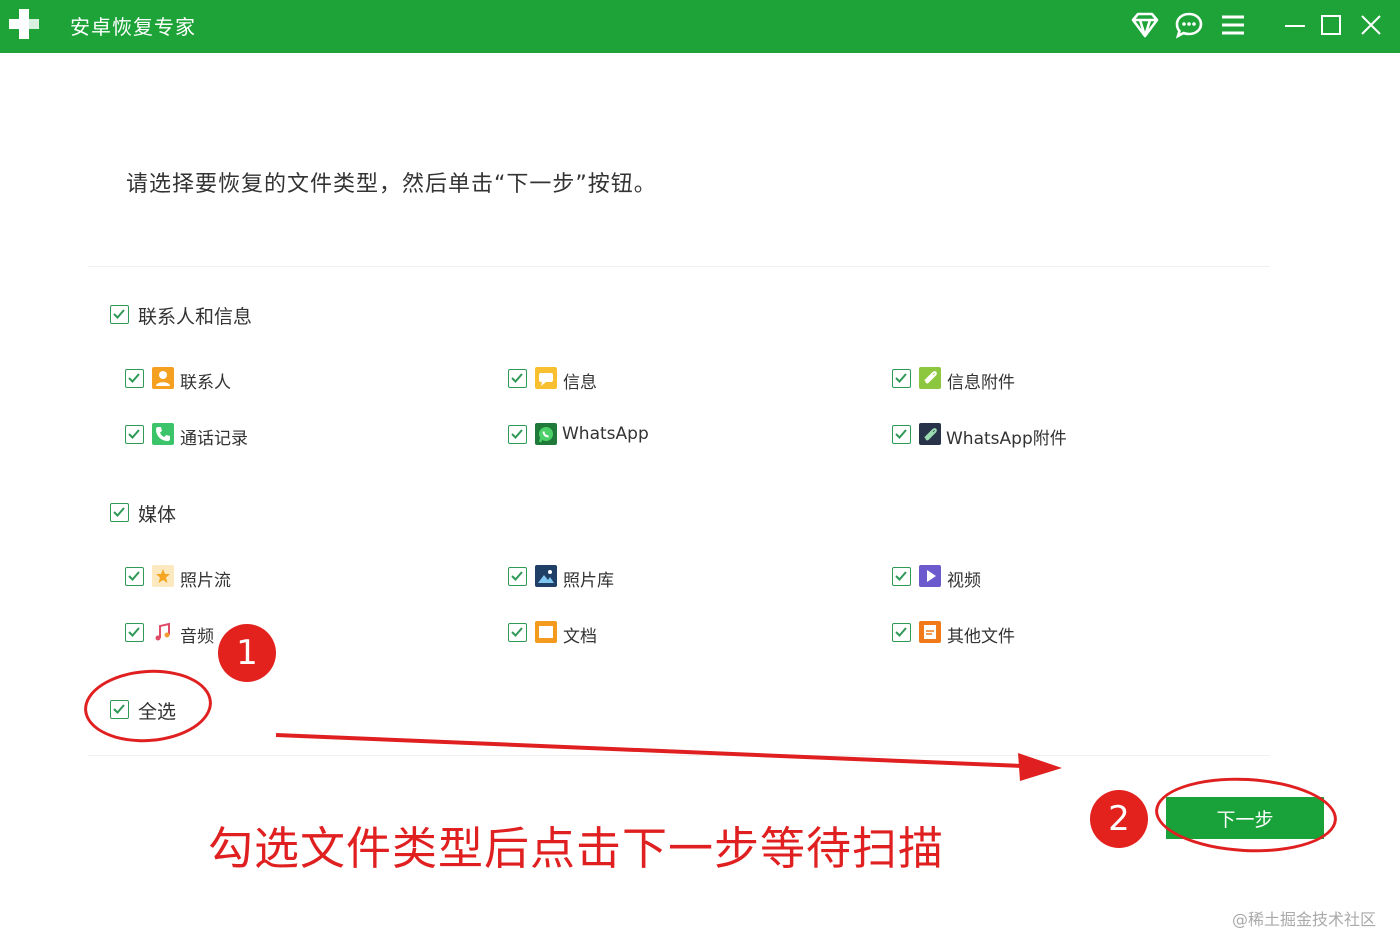  What do you see at coordinates (1304, 919) in the screenshot?
I see `watermark: @稀土掘金技术社区` at bounding box center [1304, 919].